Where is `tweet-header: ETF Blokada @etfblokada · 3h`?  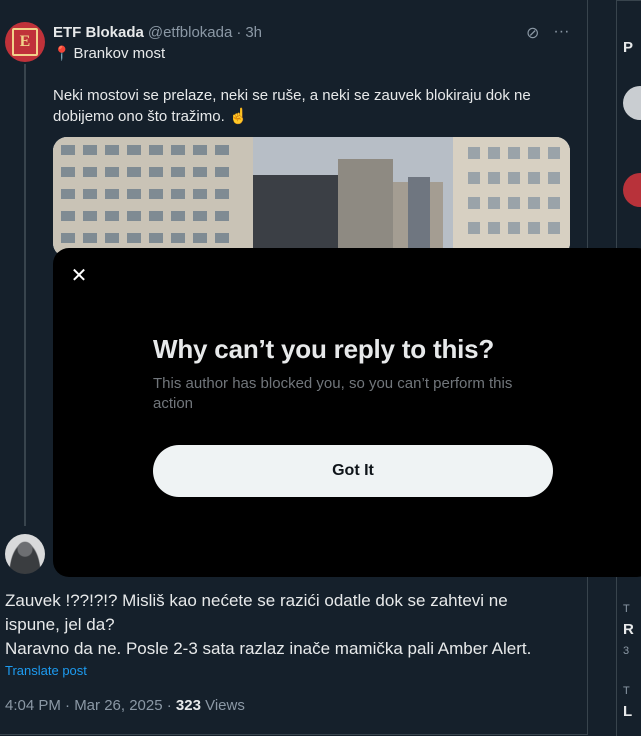
tweet-header: ETF Blokada @etfblokada · 3h is located at coordinates (157, 32).